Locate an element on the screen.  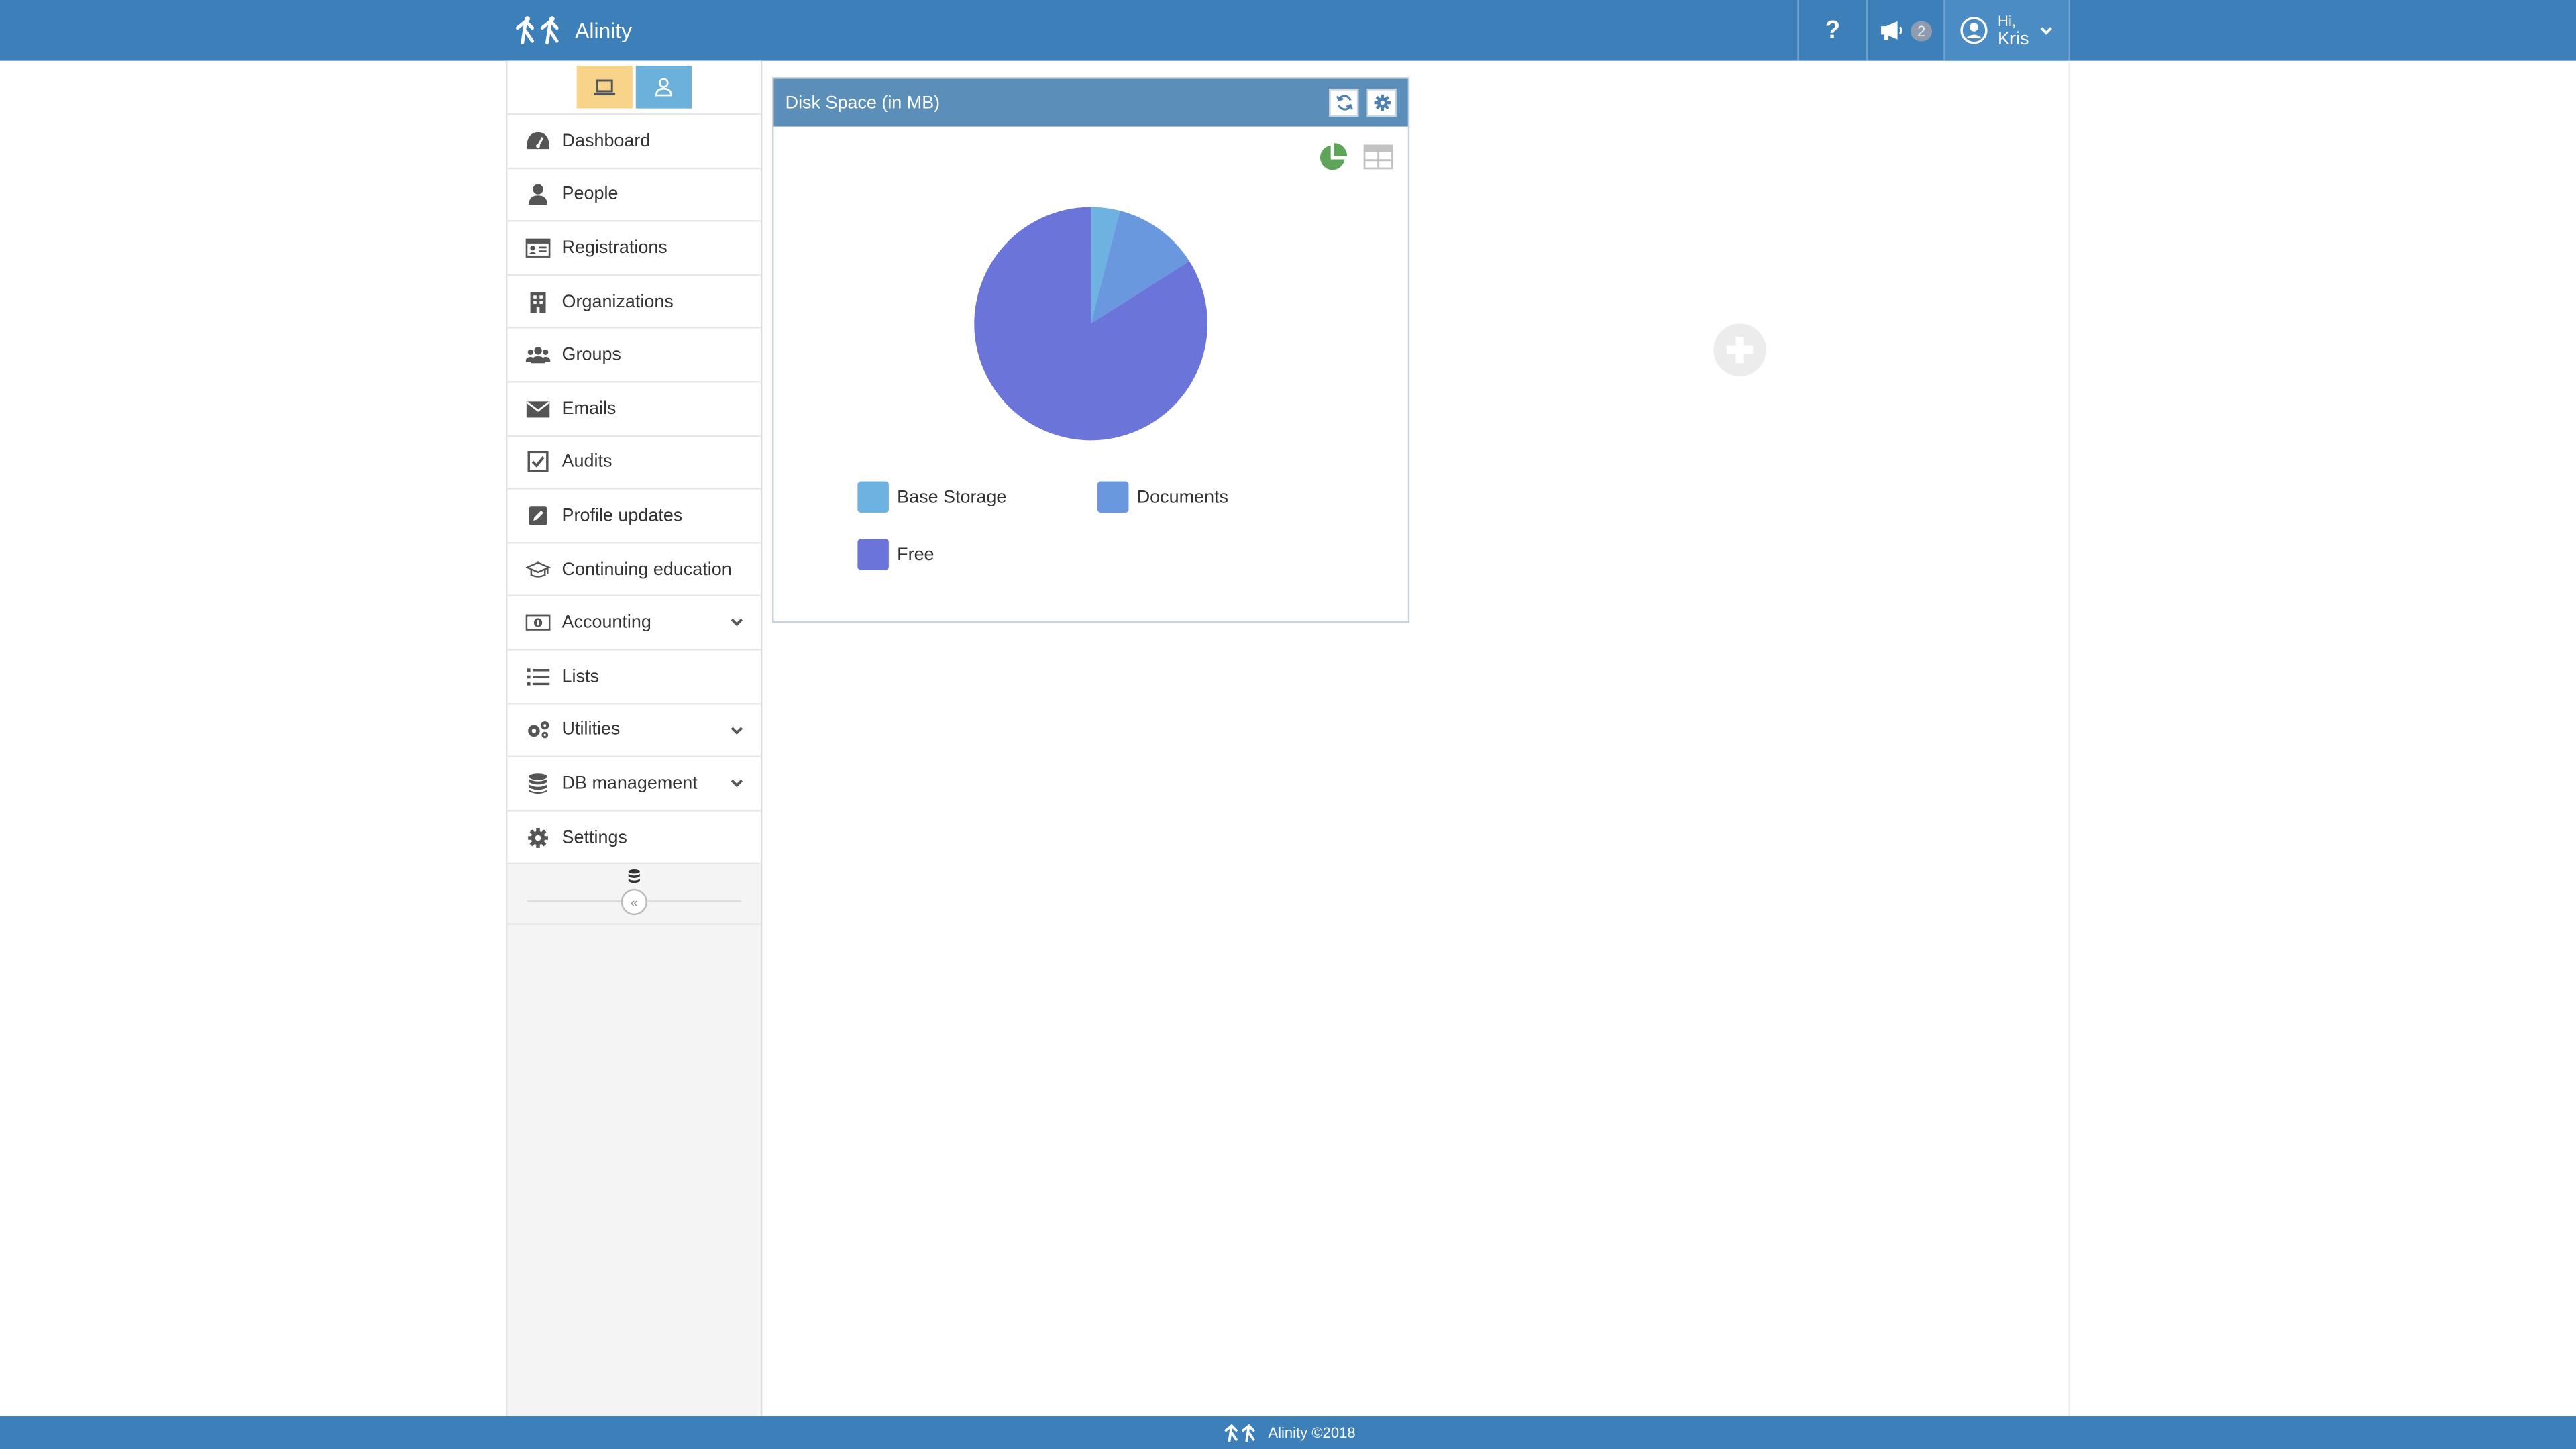
money-icon is located at coordinates (537, 622).